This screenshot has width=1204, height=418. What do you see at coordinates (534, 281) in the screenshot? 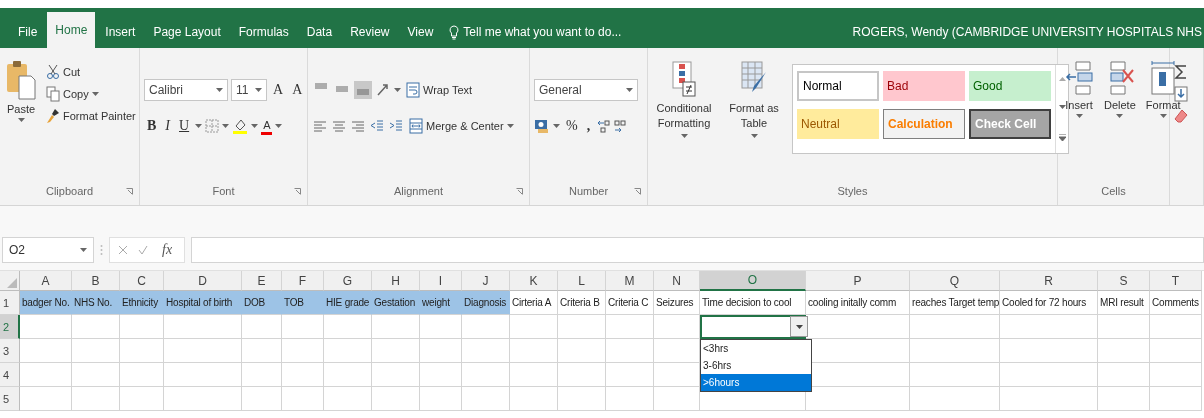
I see `column-header: K` at bounding box center [534, 281].